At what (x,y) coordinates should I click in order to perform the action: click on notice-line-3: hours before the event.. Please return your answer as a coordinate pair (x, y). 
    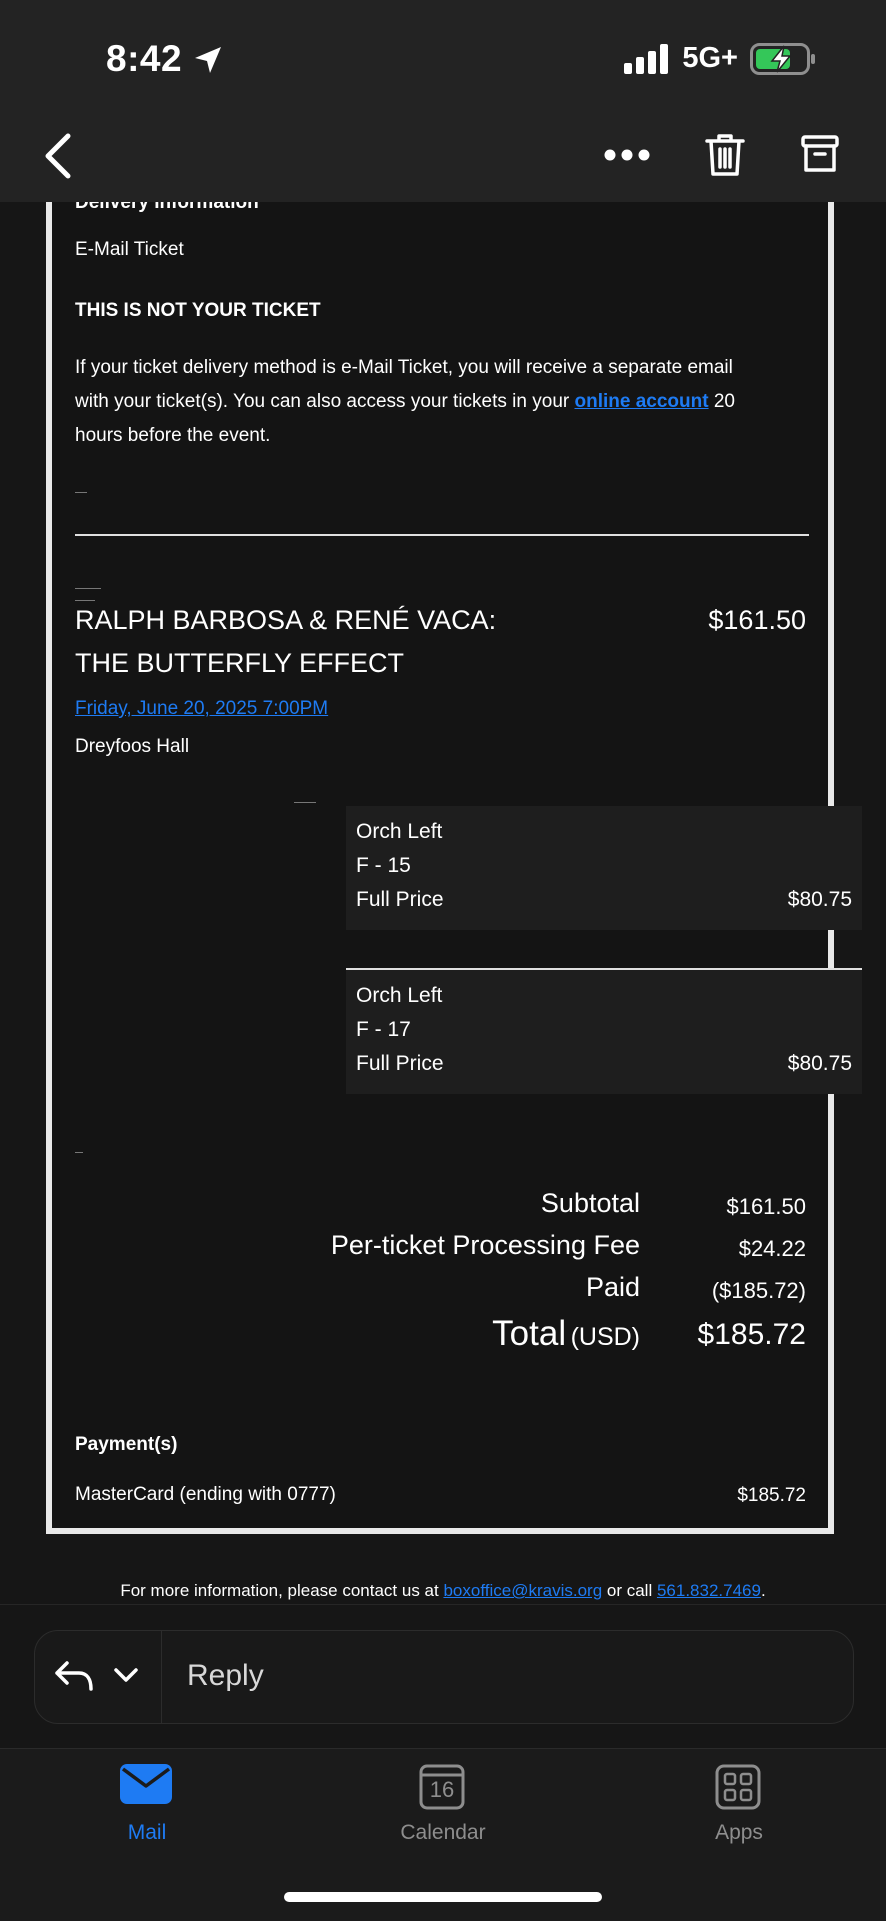
    Looking at the image, I should click on (173, 435).